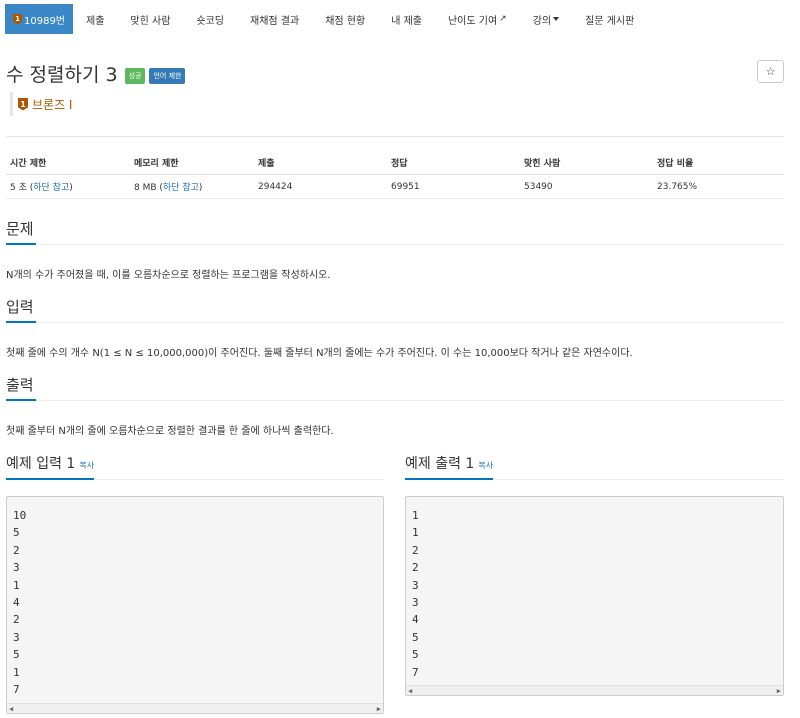  I want to click on problem-heading: 문제, so click(21, 232).